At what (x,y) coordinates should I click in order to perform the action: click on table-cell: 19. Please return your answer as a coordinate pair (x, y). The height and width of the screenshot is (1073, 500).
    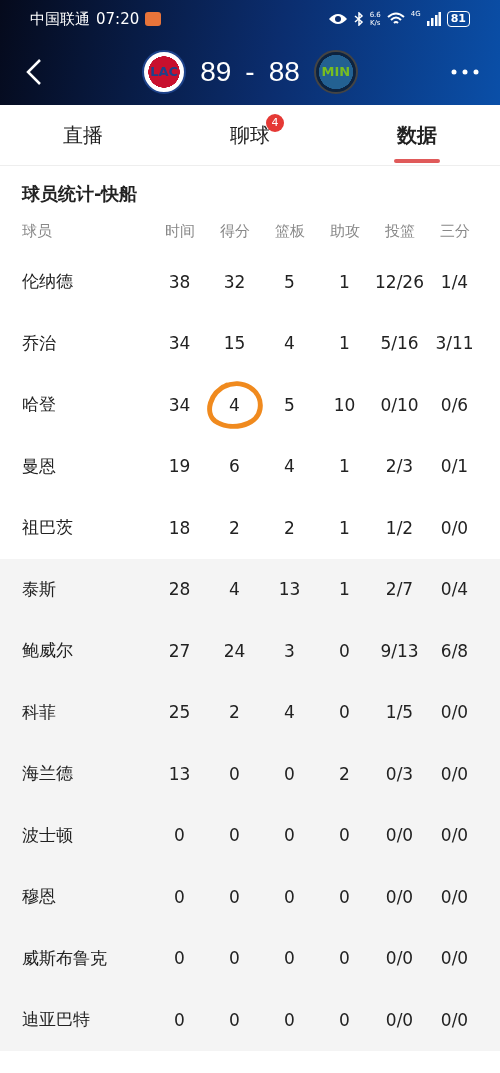
    Looking at the image, I should click on (179, 466).